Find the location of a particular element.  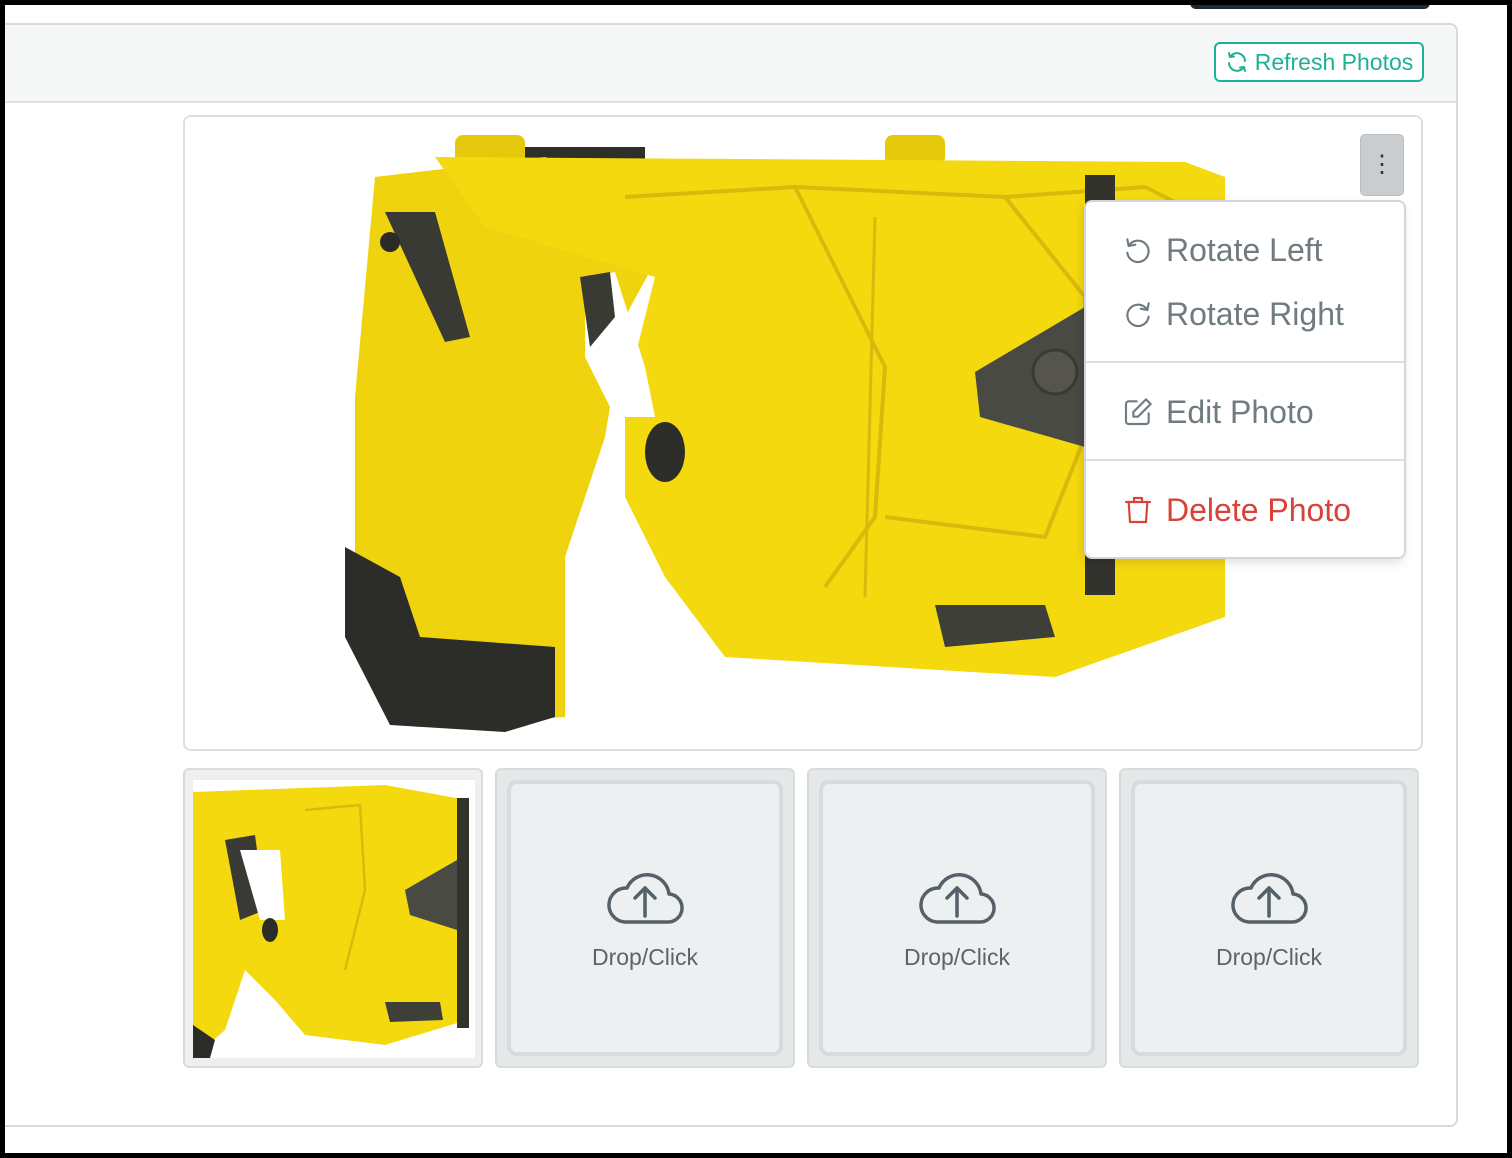

thumbnail-slot-2: Drop/Click is located at coordinates (645, 918).